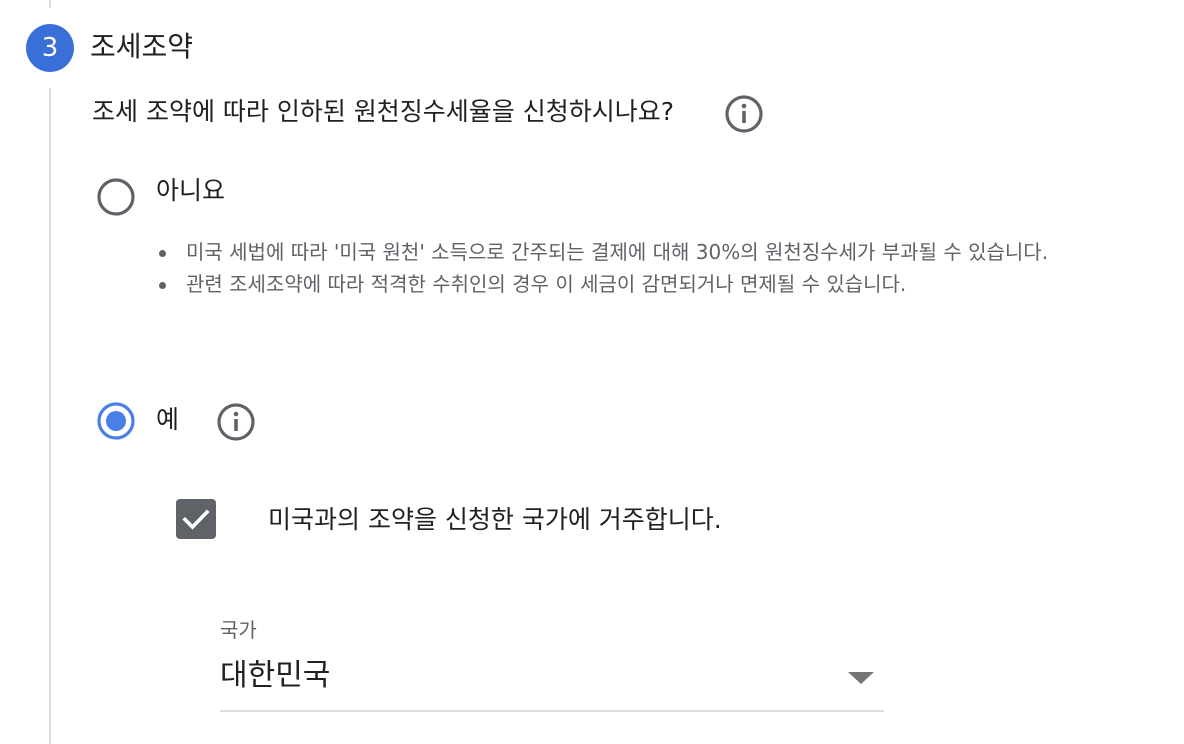  I want to click on step-number-badge: 3, so click(50, 48).